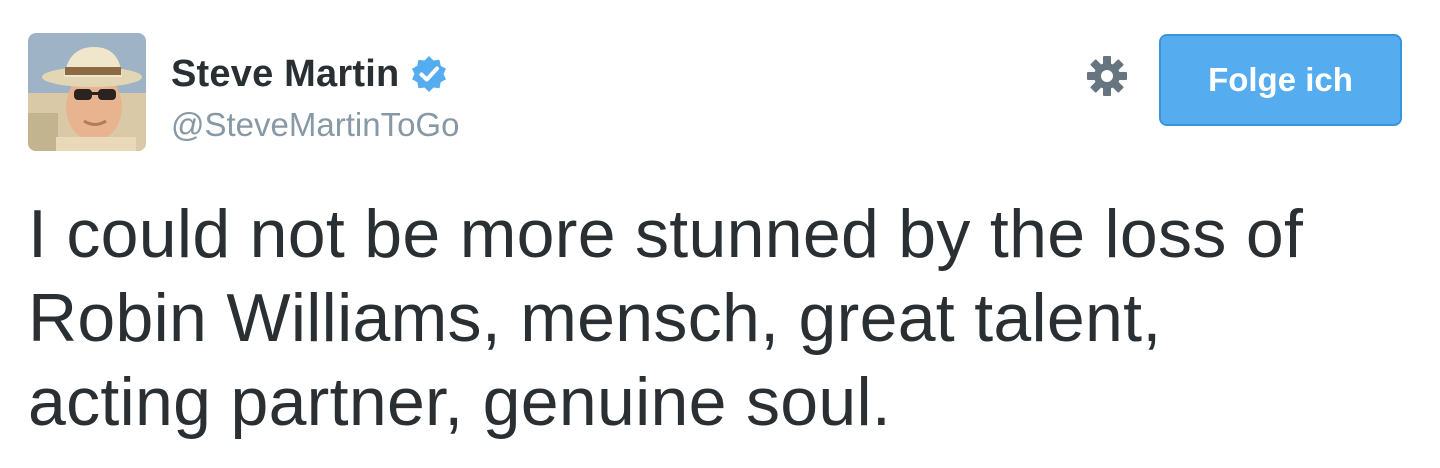  Describe the element at coordinates (460, 402) in the screenshot. I see `tweet-text-line: acting partner, genuine soul.` at that location.